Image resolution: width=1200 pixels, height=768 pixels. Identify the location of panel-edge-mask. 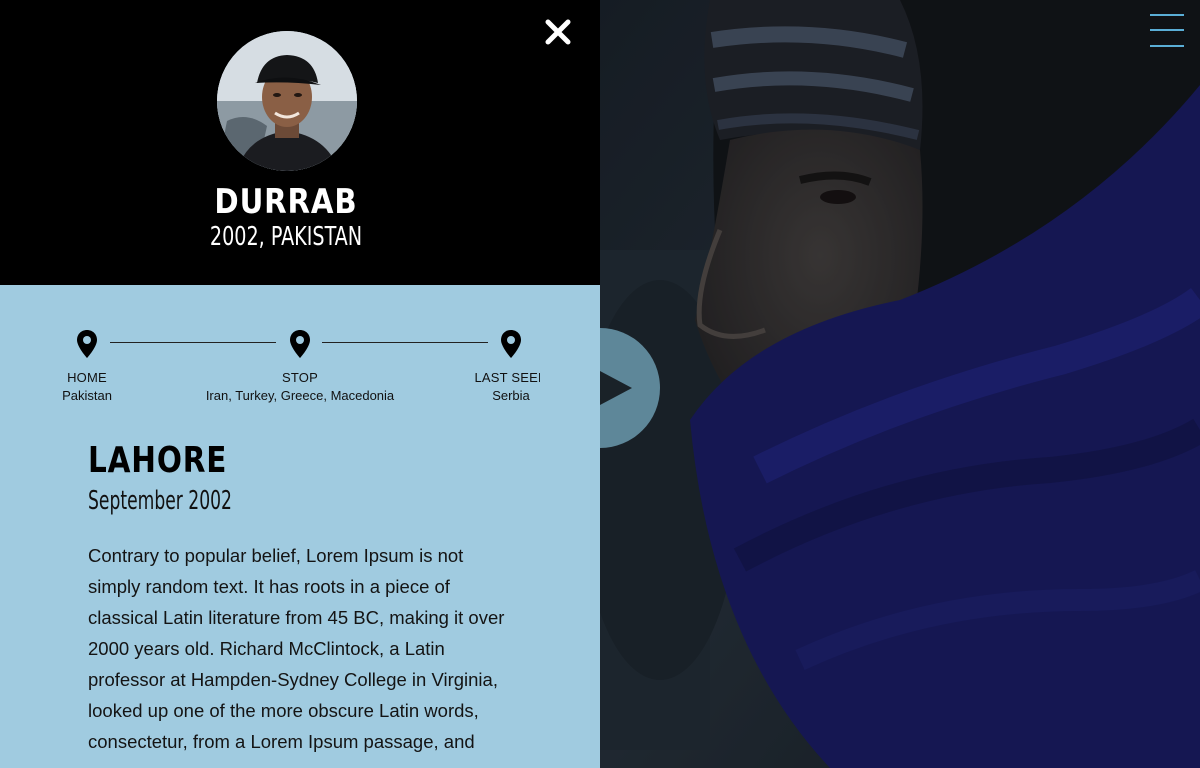
(570, 388).